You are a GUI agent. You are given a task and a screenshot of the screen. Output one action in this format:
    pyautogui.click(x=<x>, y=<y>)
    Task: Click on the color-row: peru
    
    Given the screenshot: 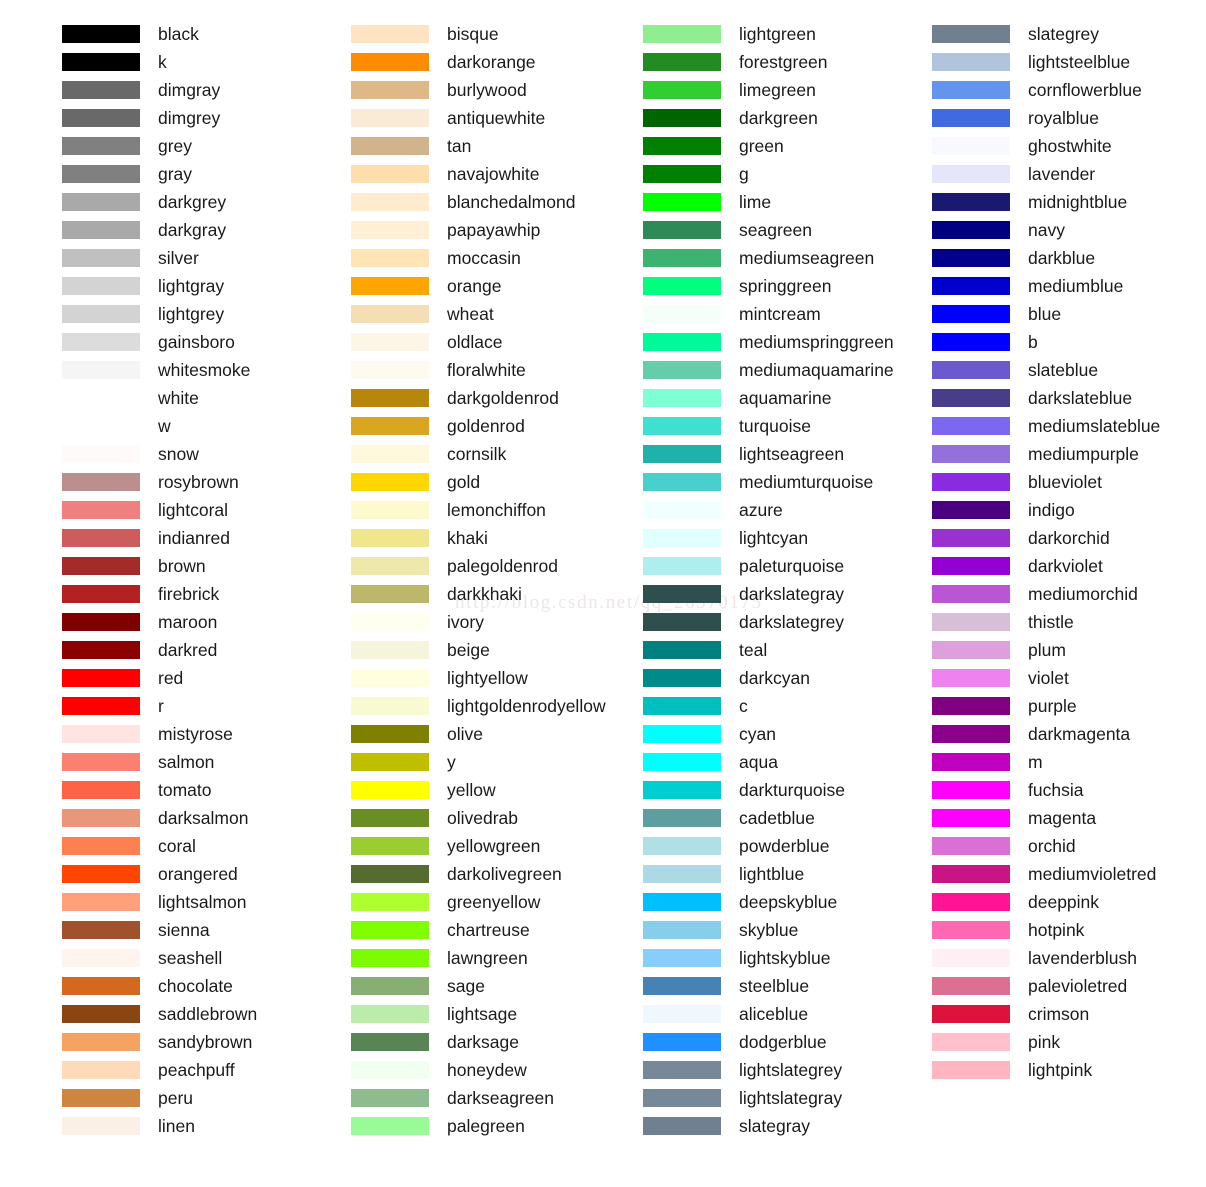 What is the action you would take?
    pyautogui.click(x=209, y=1098)
    